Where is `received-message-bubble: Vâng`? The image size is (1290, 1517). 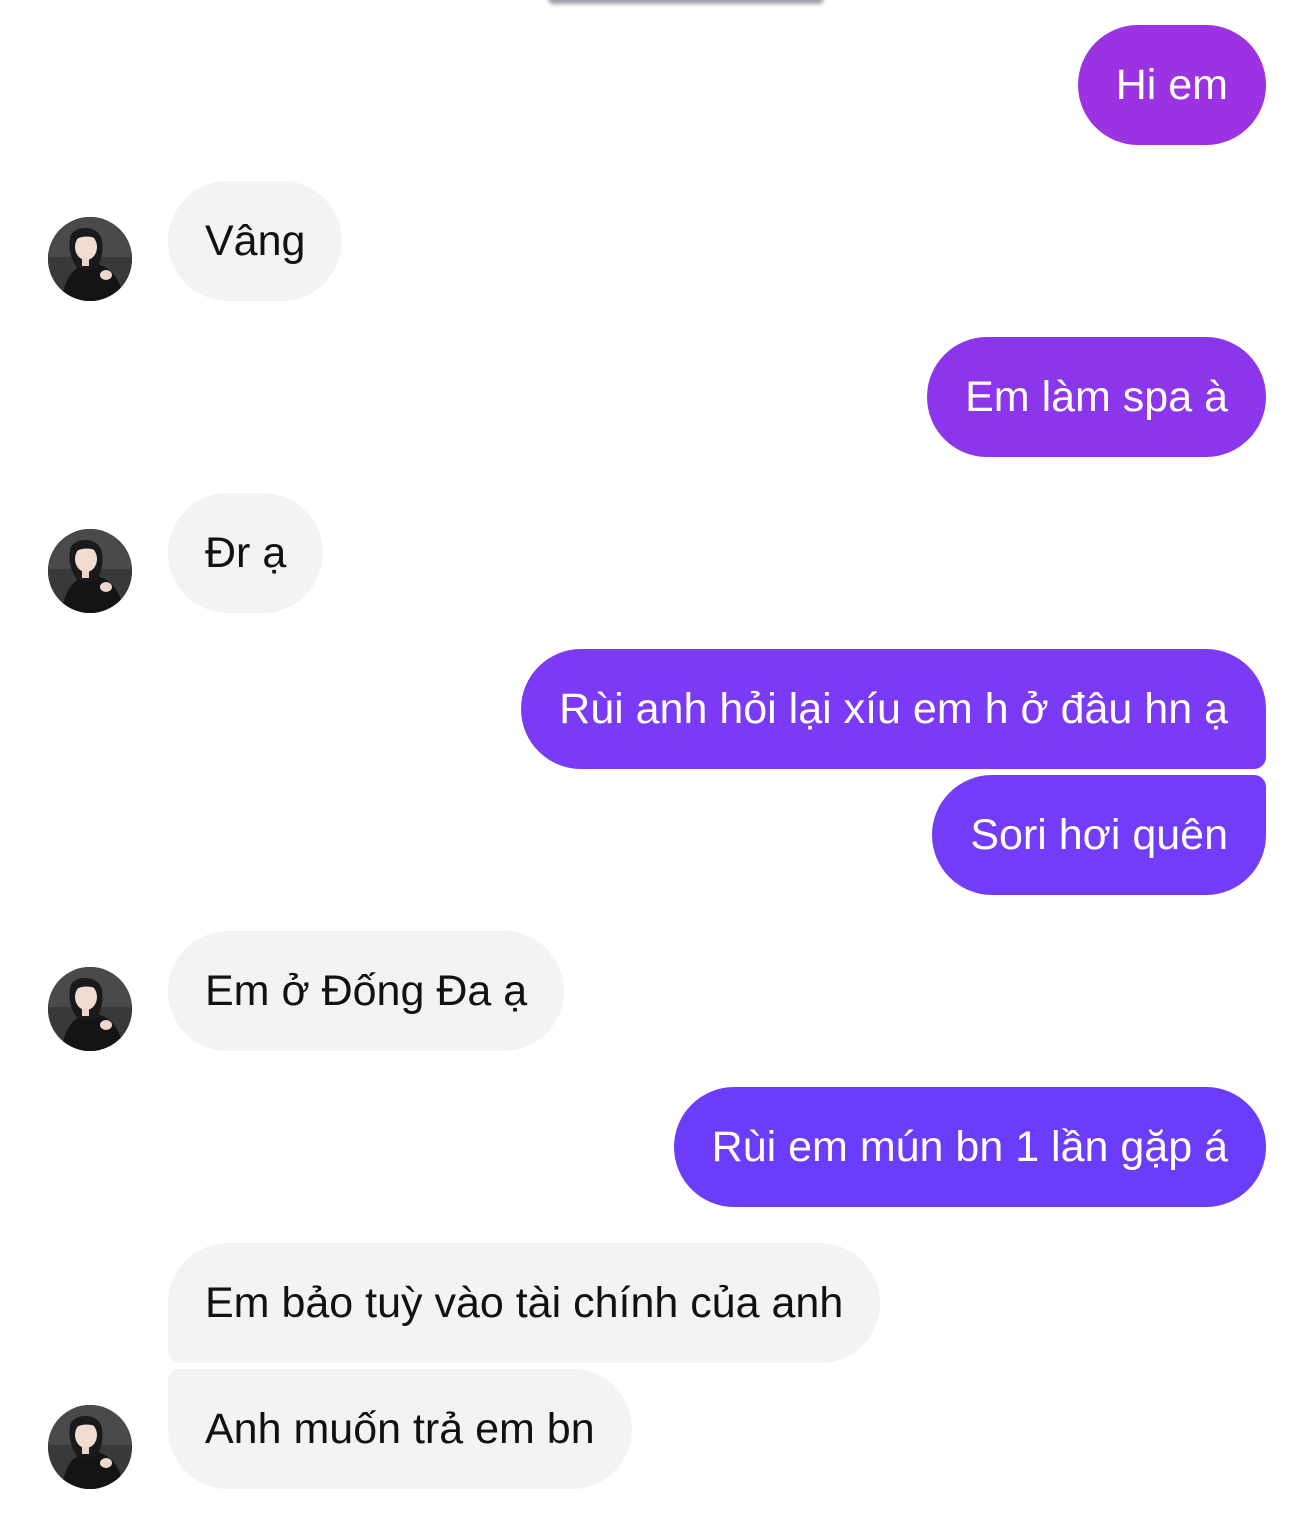 received-message-bubble: Vâng is located at coordinates (255, 241).